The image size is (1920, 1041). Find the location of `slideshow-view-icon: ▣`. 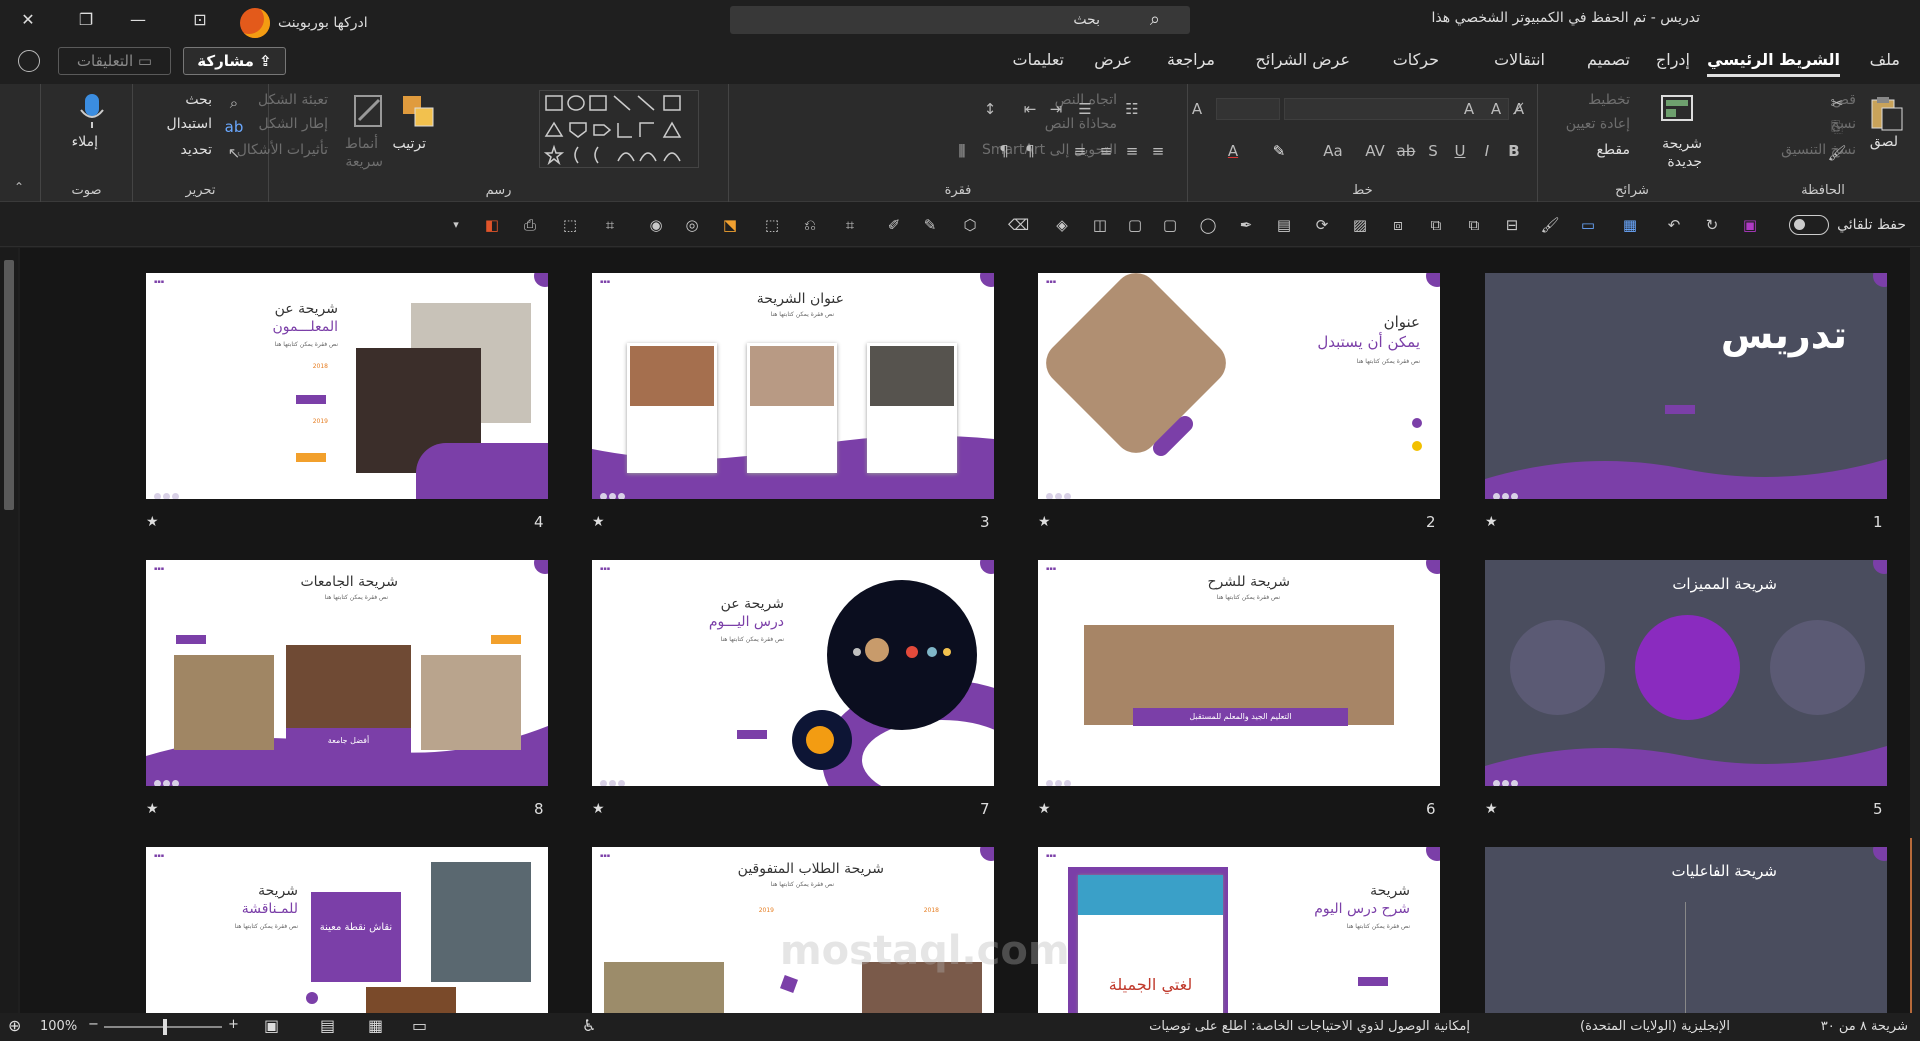

slideshow-view-icon: ▣ is located at coordinates (271, 1025).